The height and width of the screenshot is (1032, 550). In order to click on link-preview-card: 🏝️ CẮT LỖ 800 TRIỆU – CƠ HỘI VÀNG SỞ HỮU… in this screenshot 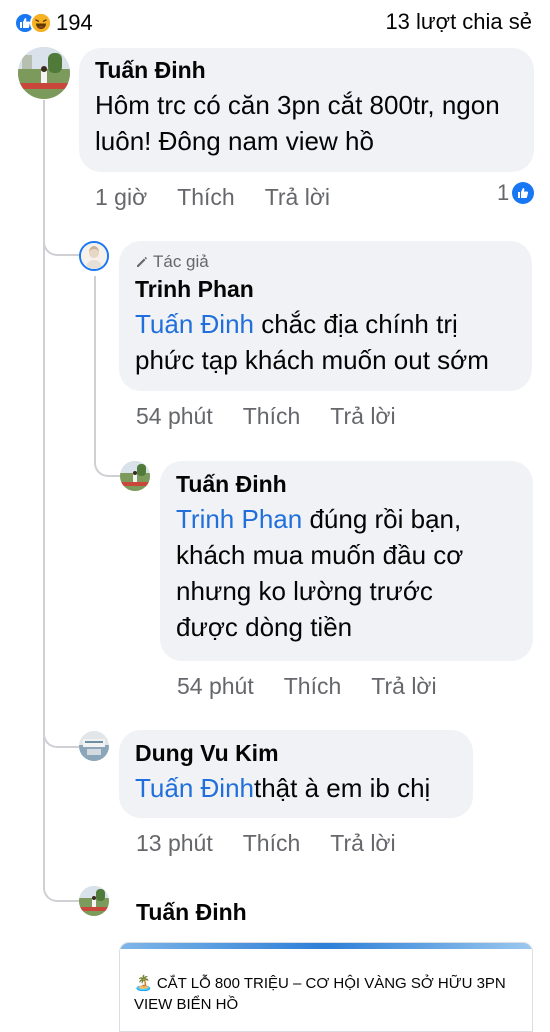, I will do `click(326, 987)`.